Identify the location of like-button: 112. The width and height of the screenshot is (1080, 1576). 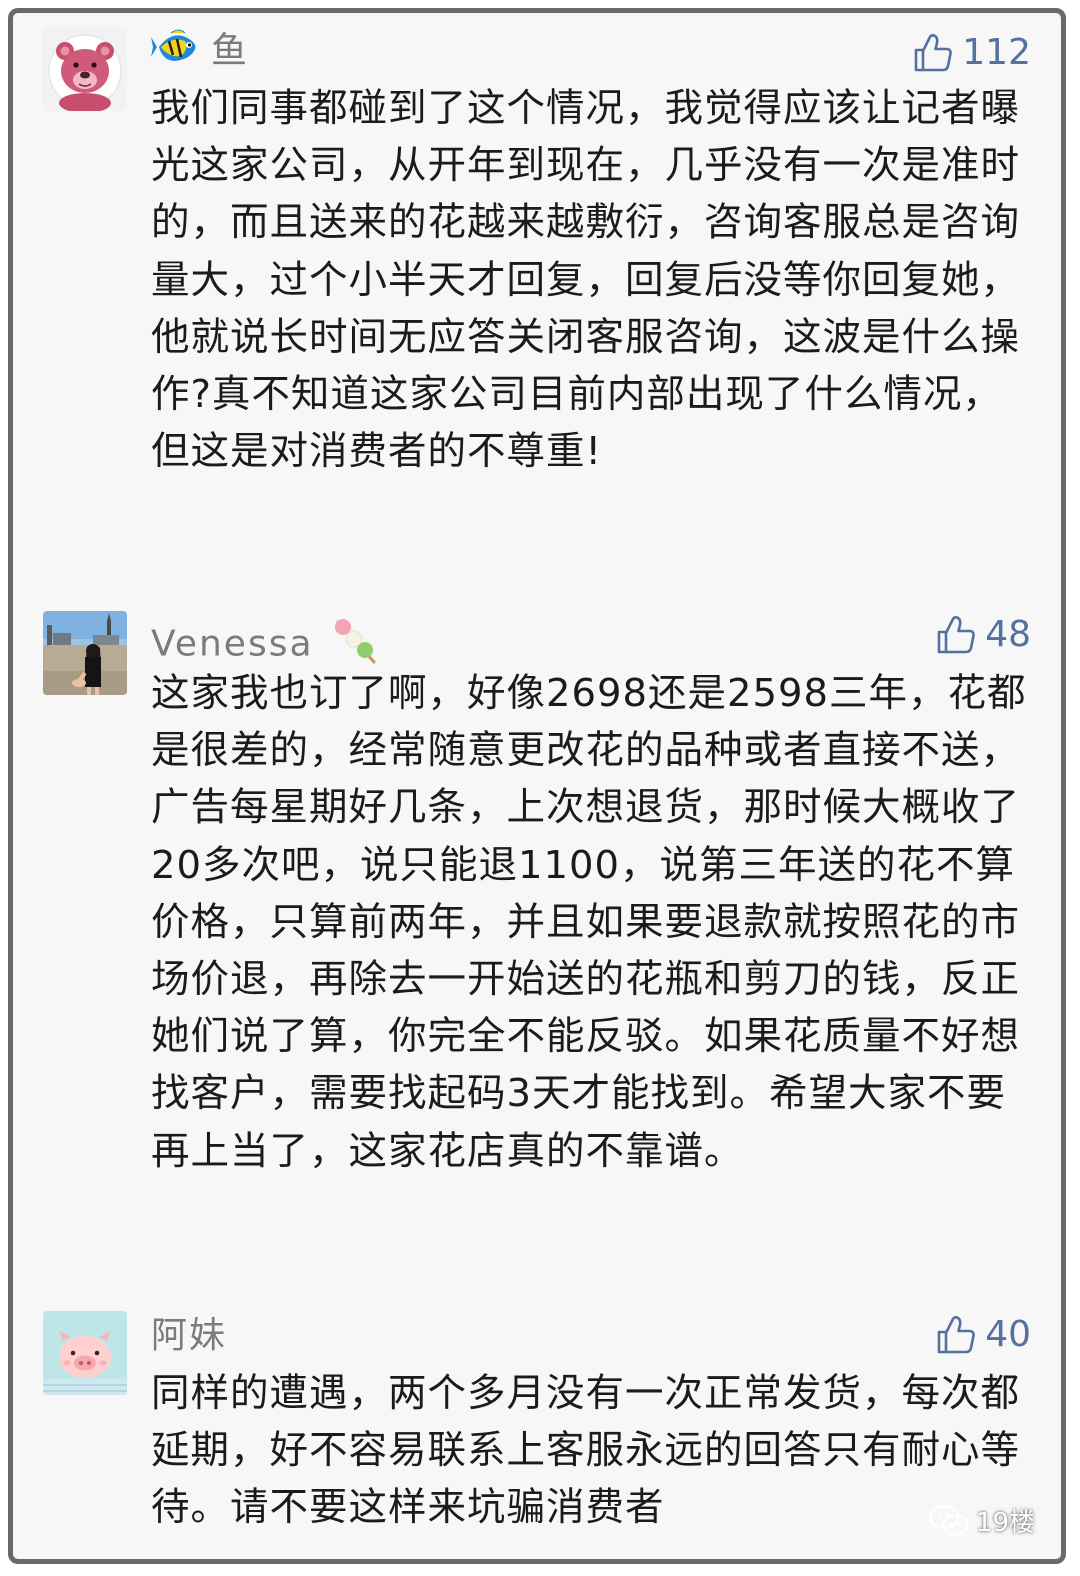
(971, 53).